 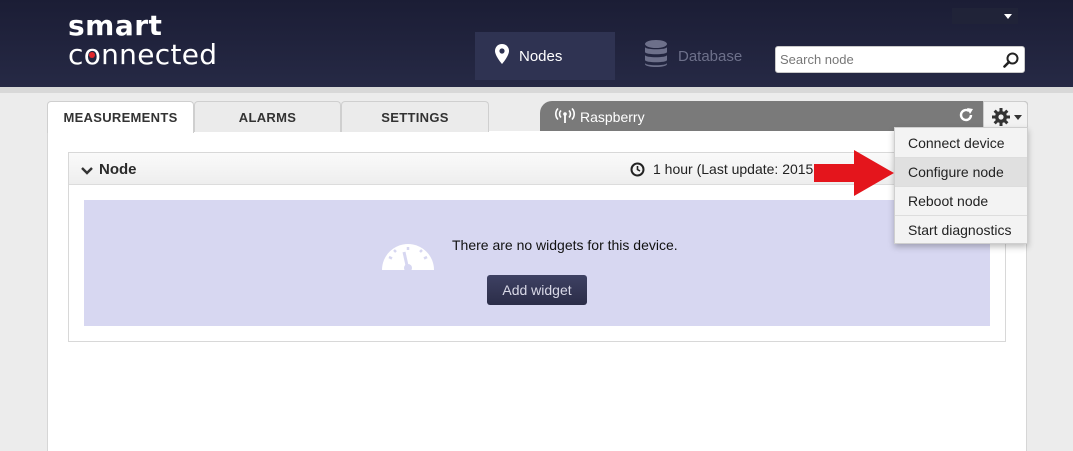 I want to click on user-menu-toggle, so click(x=985, y=16).